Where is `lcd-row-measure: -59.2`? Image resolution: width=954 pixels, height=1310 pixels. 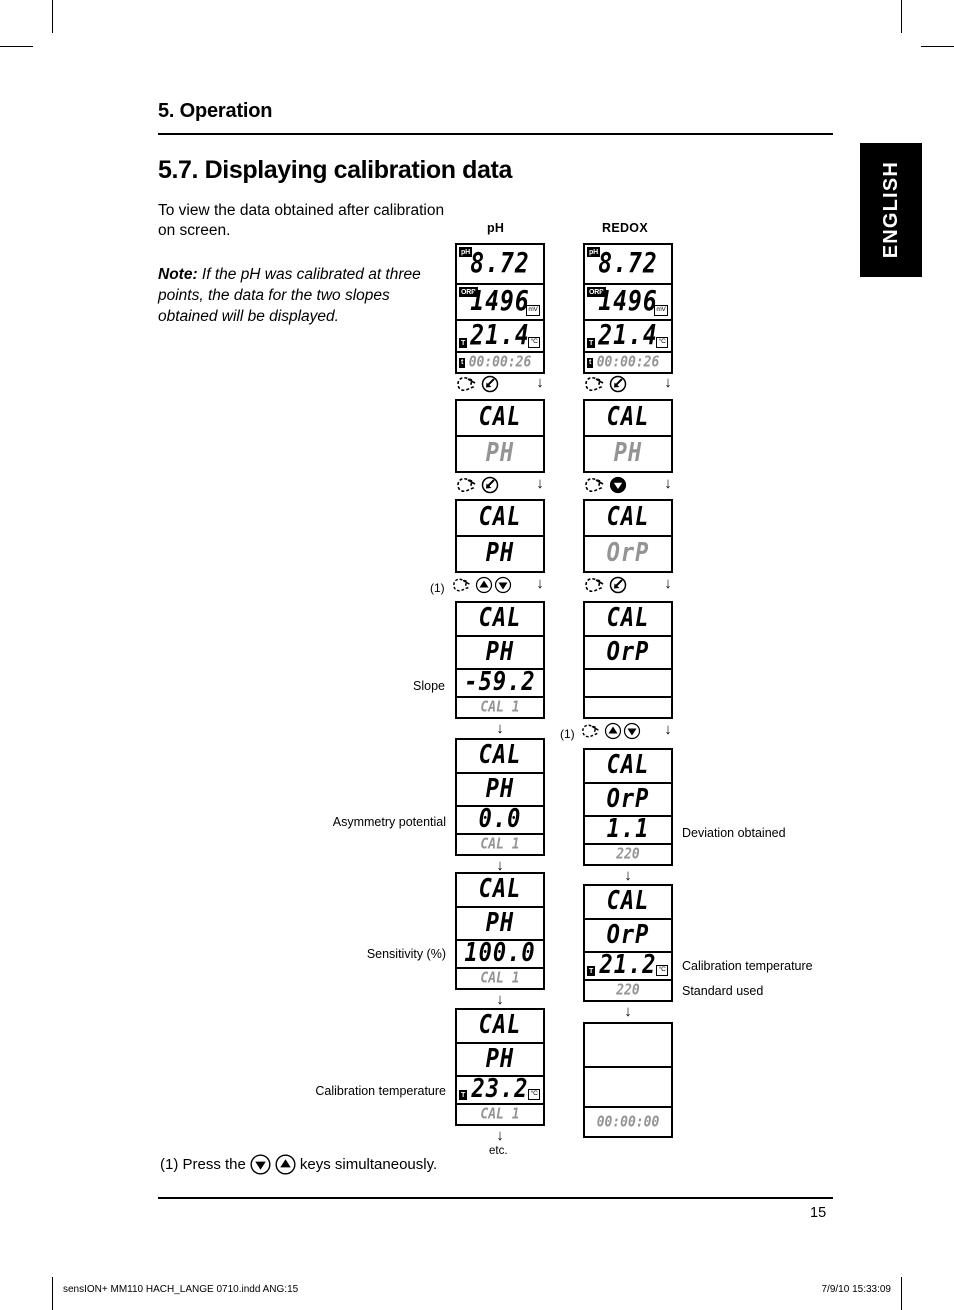 lcd-row-measure: -59.2 is located at coordinates (500, 684).